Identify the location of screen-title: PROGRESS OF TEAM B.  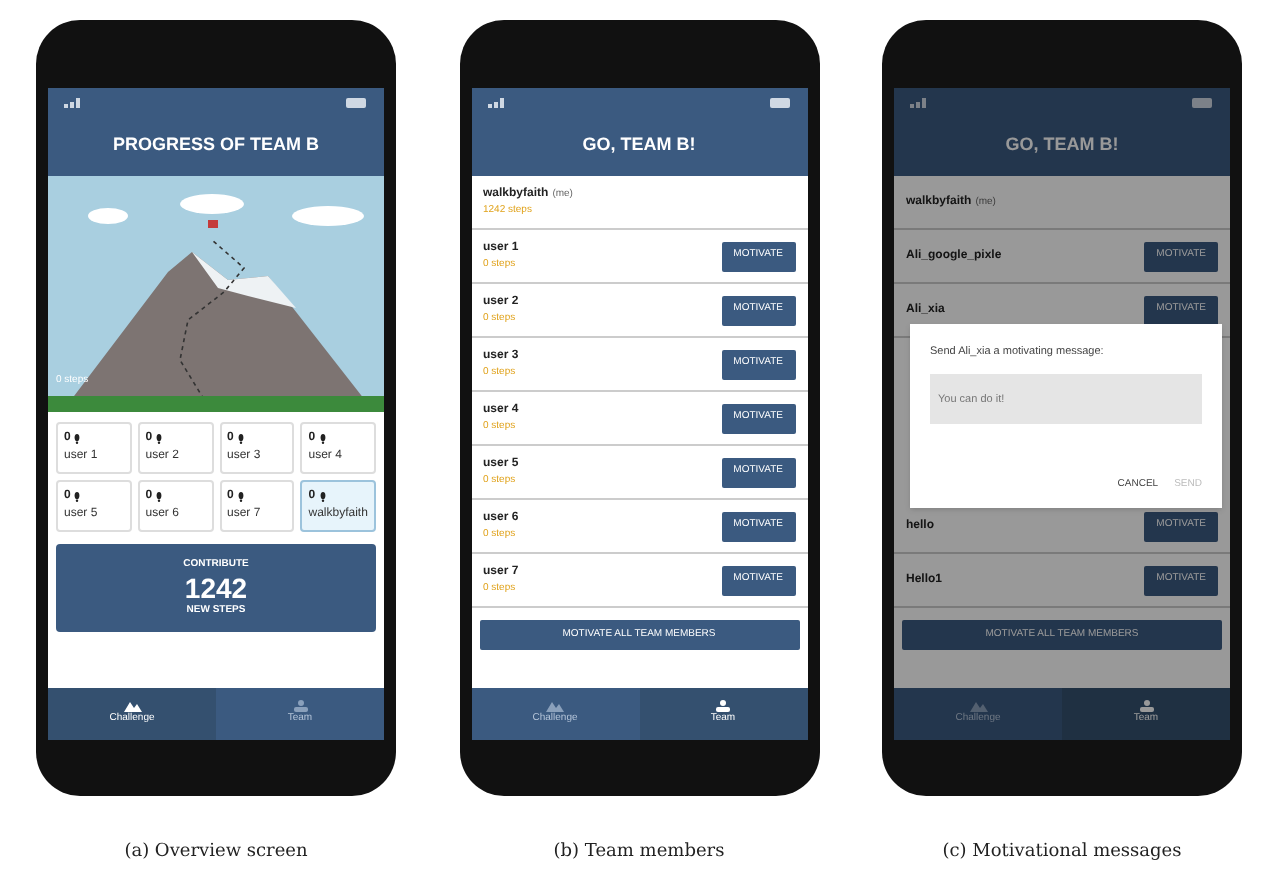
(215, 145).